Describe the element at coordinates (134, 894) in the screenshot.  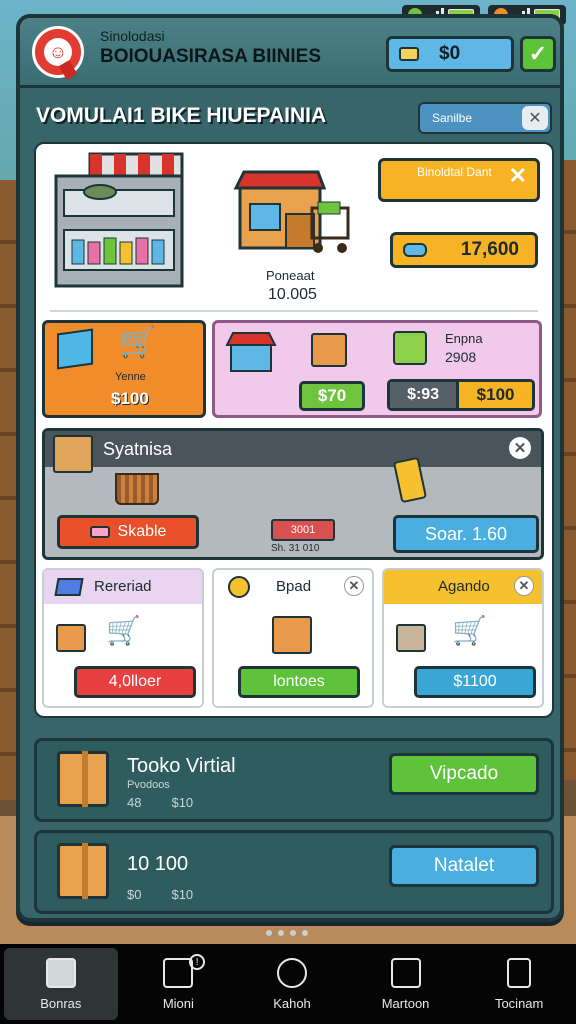
I see `value-a: $0` at that location.